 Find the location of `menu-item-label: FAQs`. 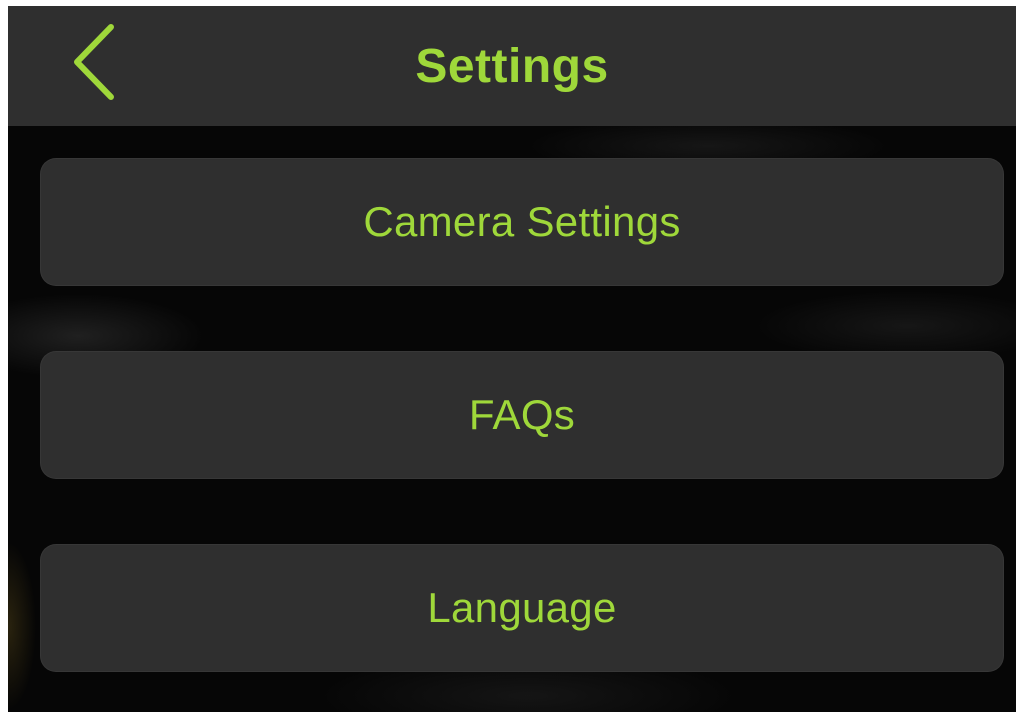

menu-item-label: FAQs is located at coordinates (522, 414).